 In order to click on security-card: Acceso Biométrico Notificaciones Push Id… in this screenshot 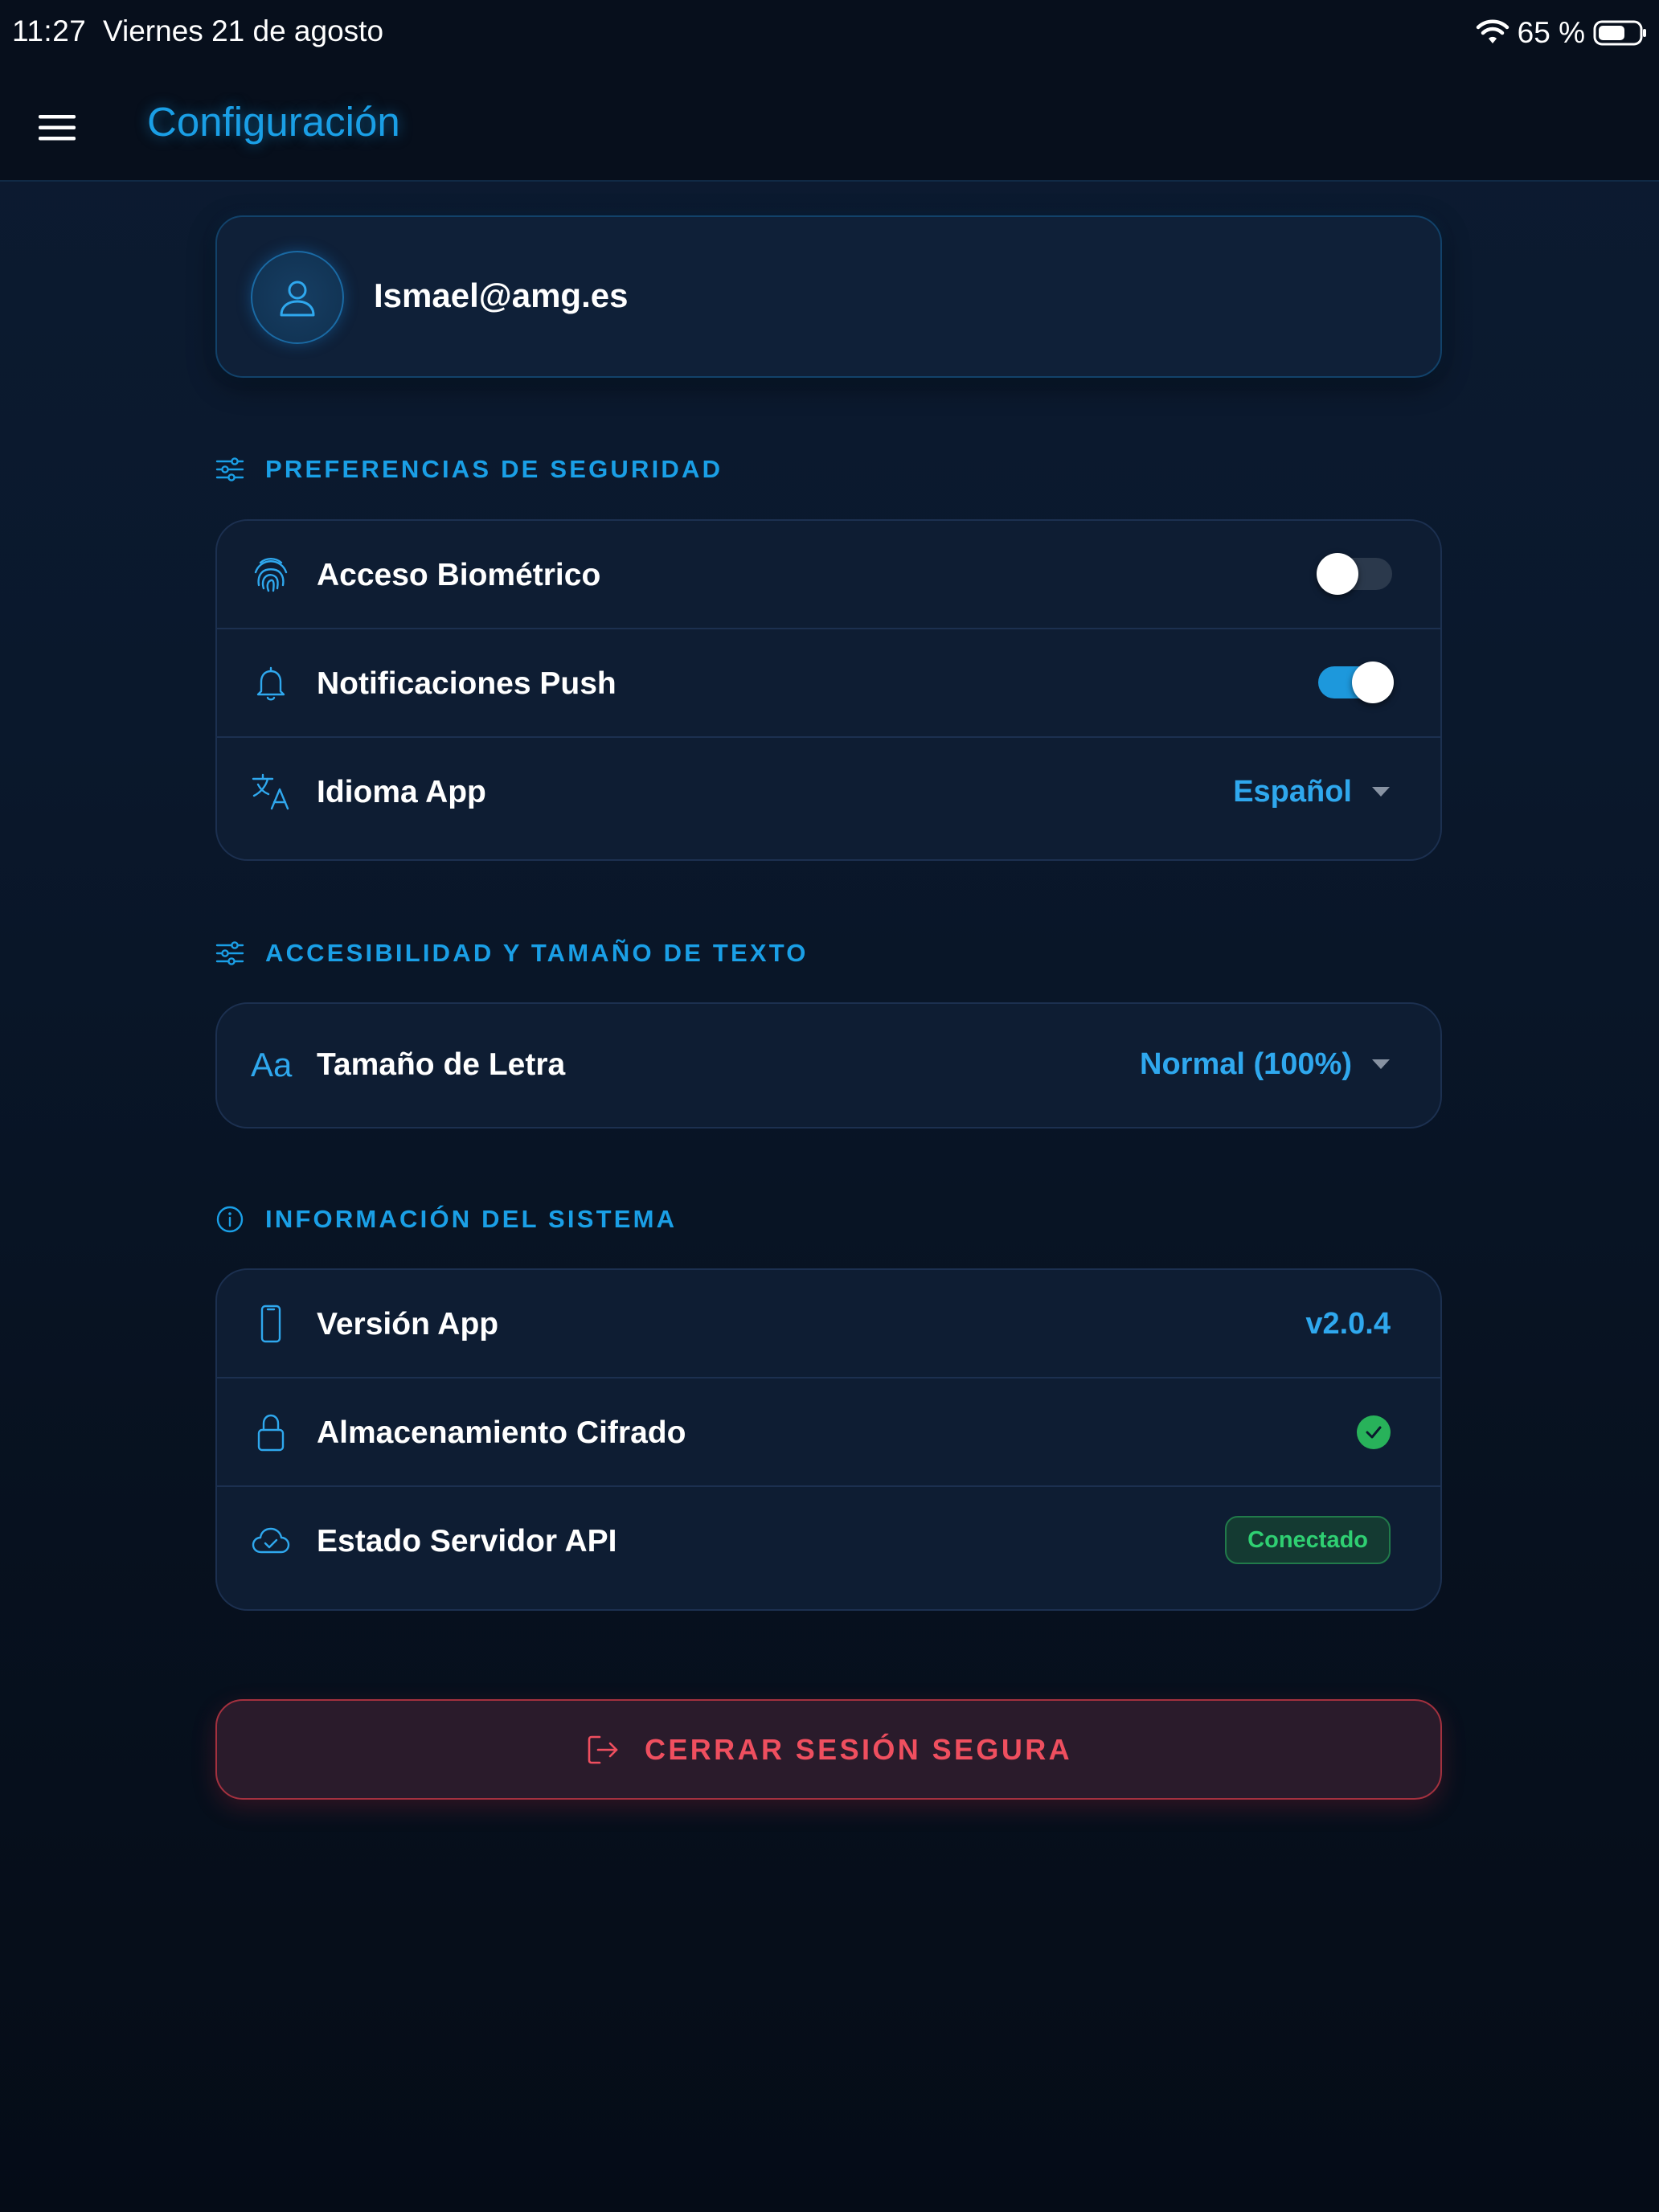, I will do `click(828, 690)`.